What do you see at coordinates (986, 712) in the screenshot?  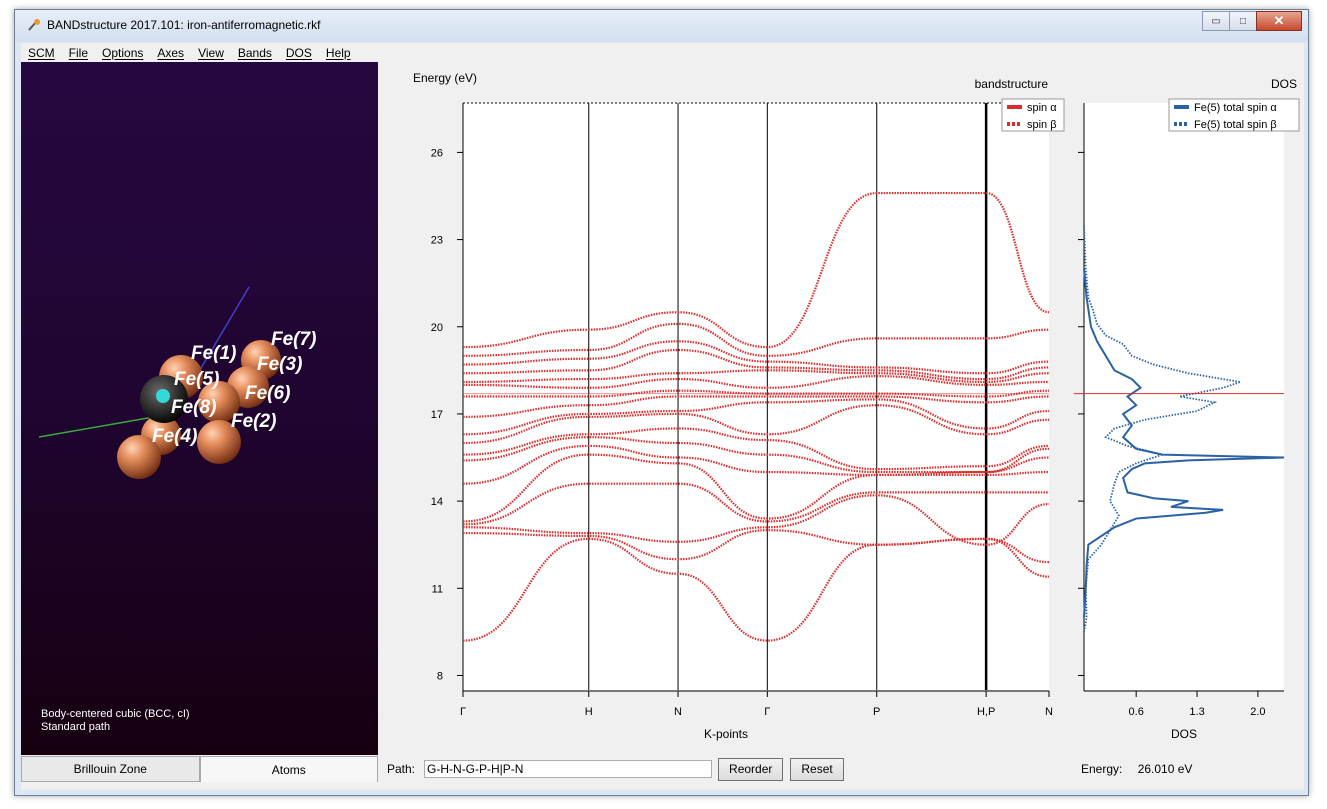 I see `kpoint-label: H,P` at bounding box center [986, 712].